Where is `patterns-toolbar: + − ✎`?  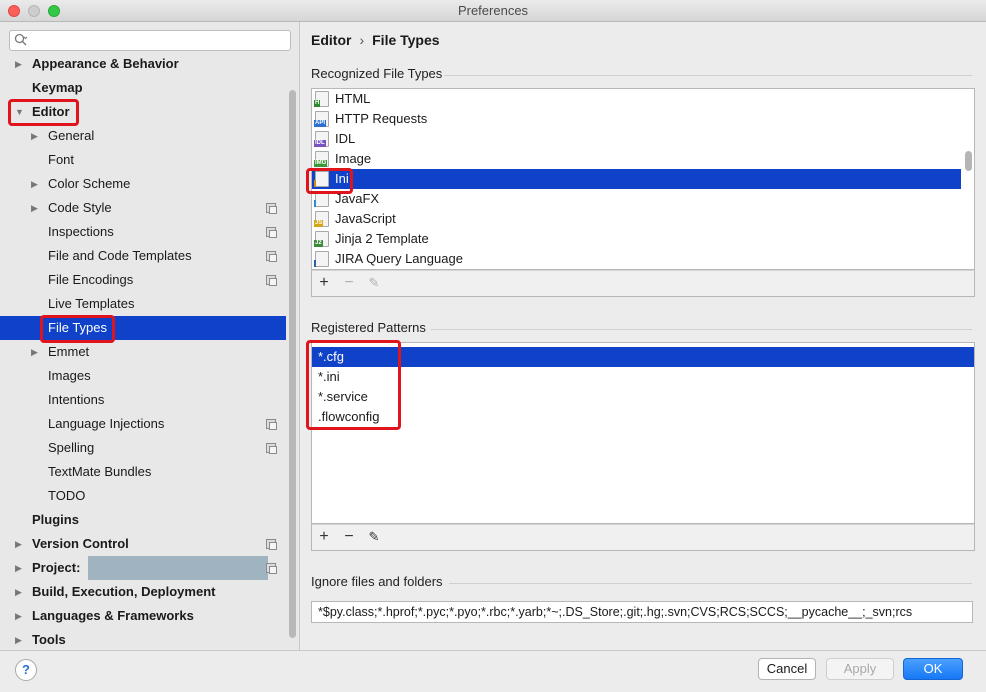 patterns-toolbar: + − ✎ is located at coordinates (643, 537).